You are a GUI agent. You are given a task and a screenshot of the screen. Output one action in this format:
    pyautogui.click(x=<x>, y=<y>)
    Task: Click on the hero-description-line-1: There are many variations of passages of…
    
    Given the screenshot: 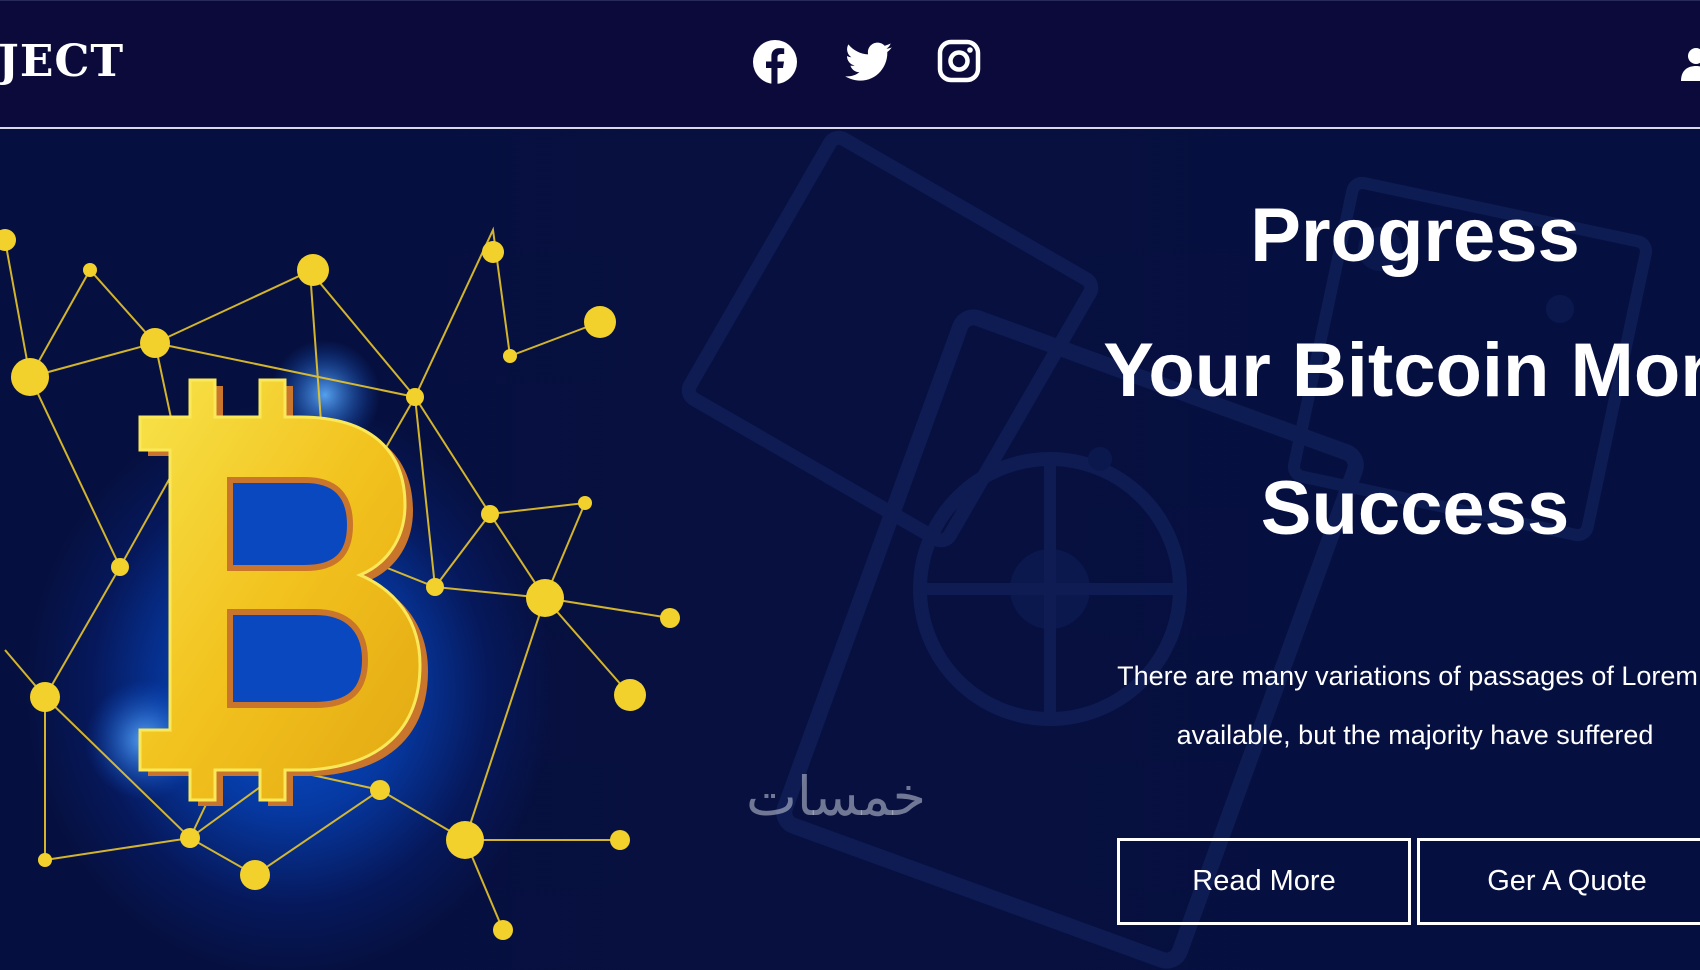 What is the action you would take?
    pyautogui.click(x=1408, y=676)
    